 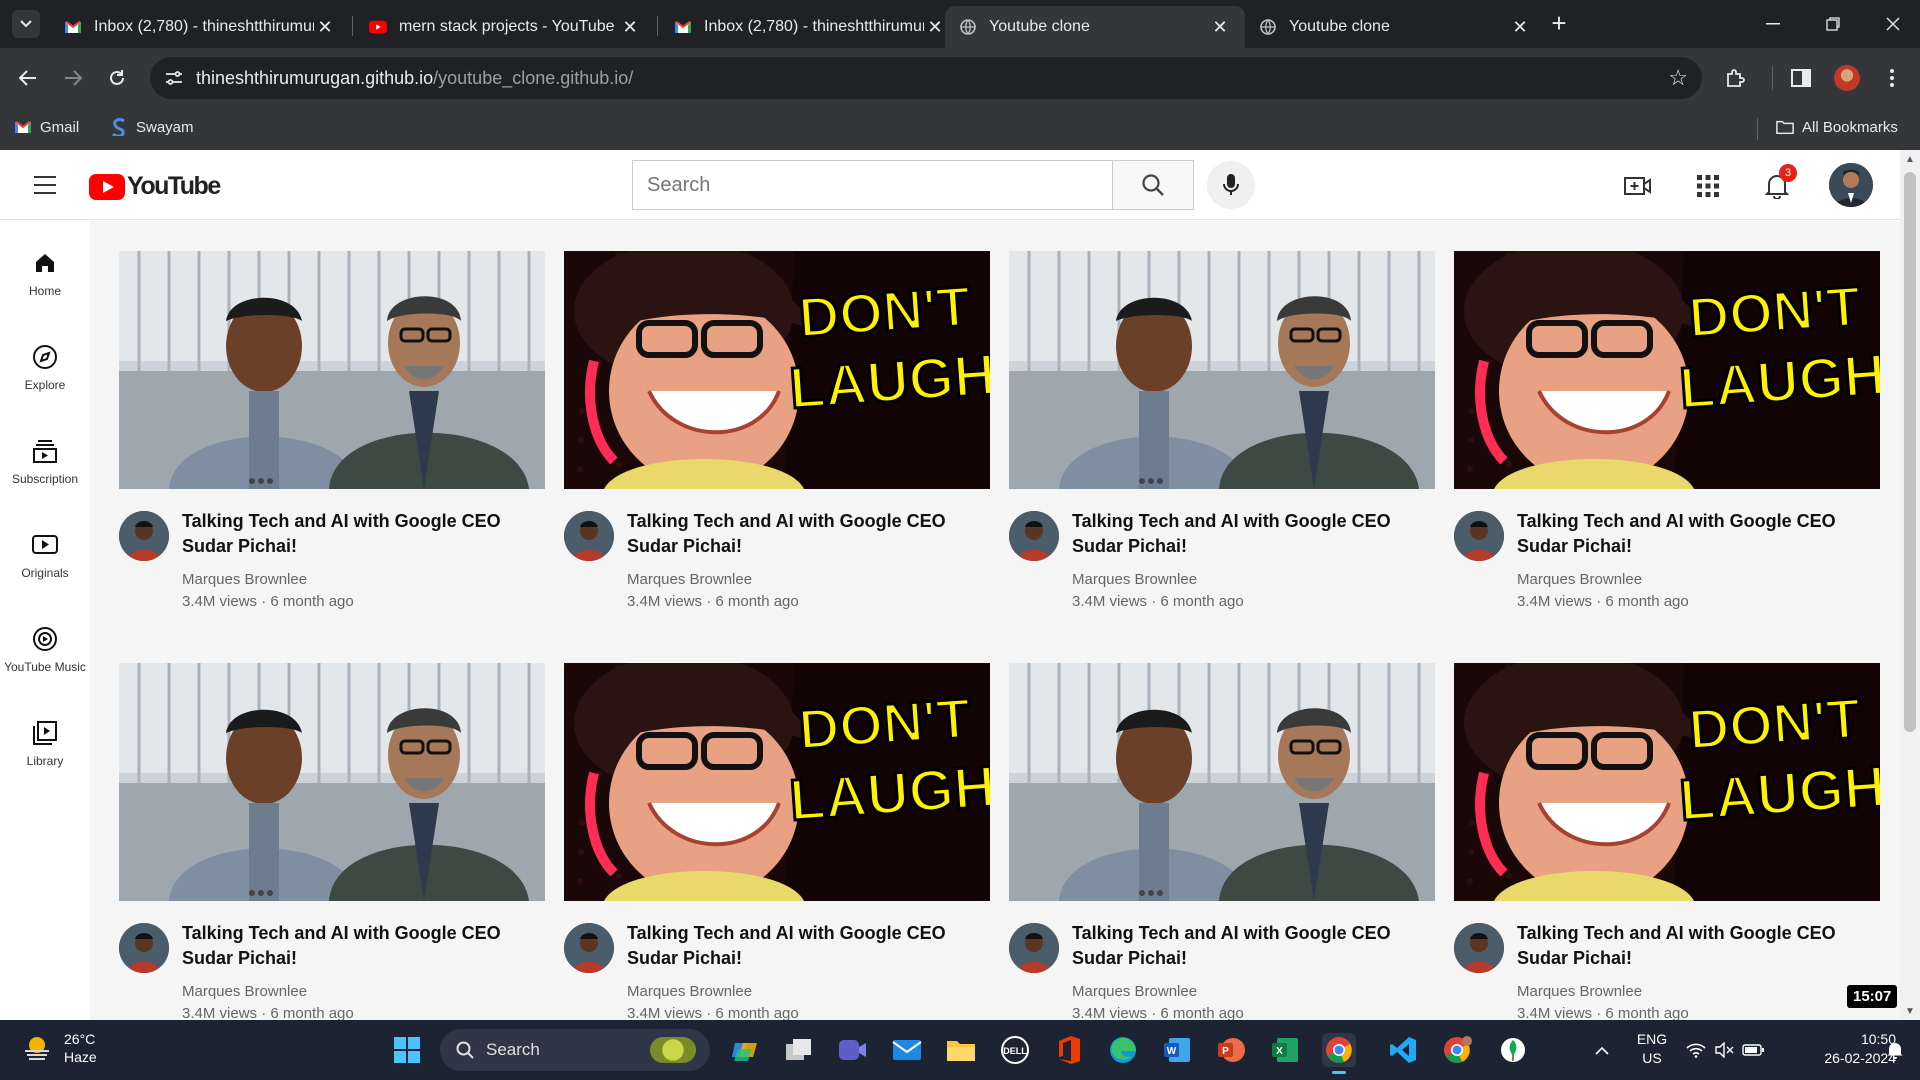 I want to click on taskbar-mail, so click(x=907, y=1050).